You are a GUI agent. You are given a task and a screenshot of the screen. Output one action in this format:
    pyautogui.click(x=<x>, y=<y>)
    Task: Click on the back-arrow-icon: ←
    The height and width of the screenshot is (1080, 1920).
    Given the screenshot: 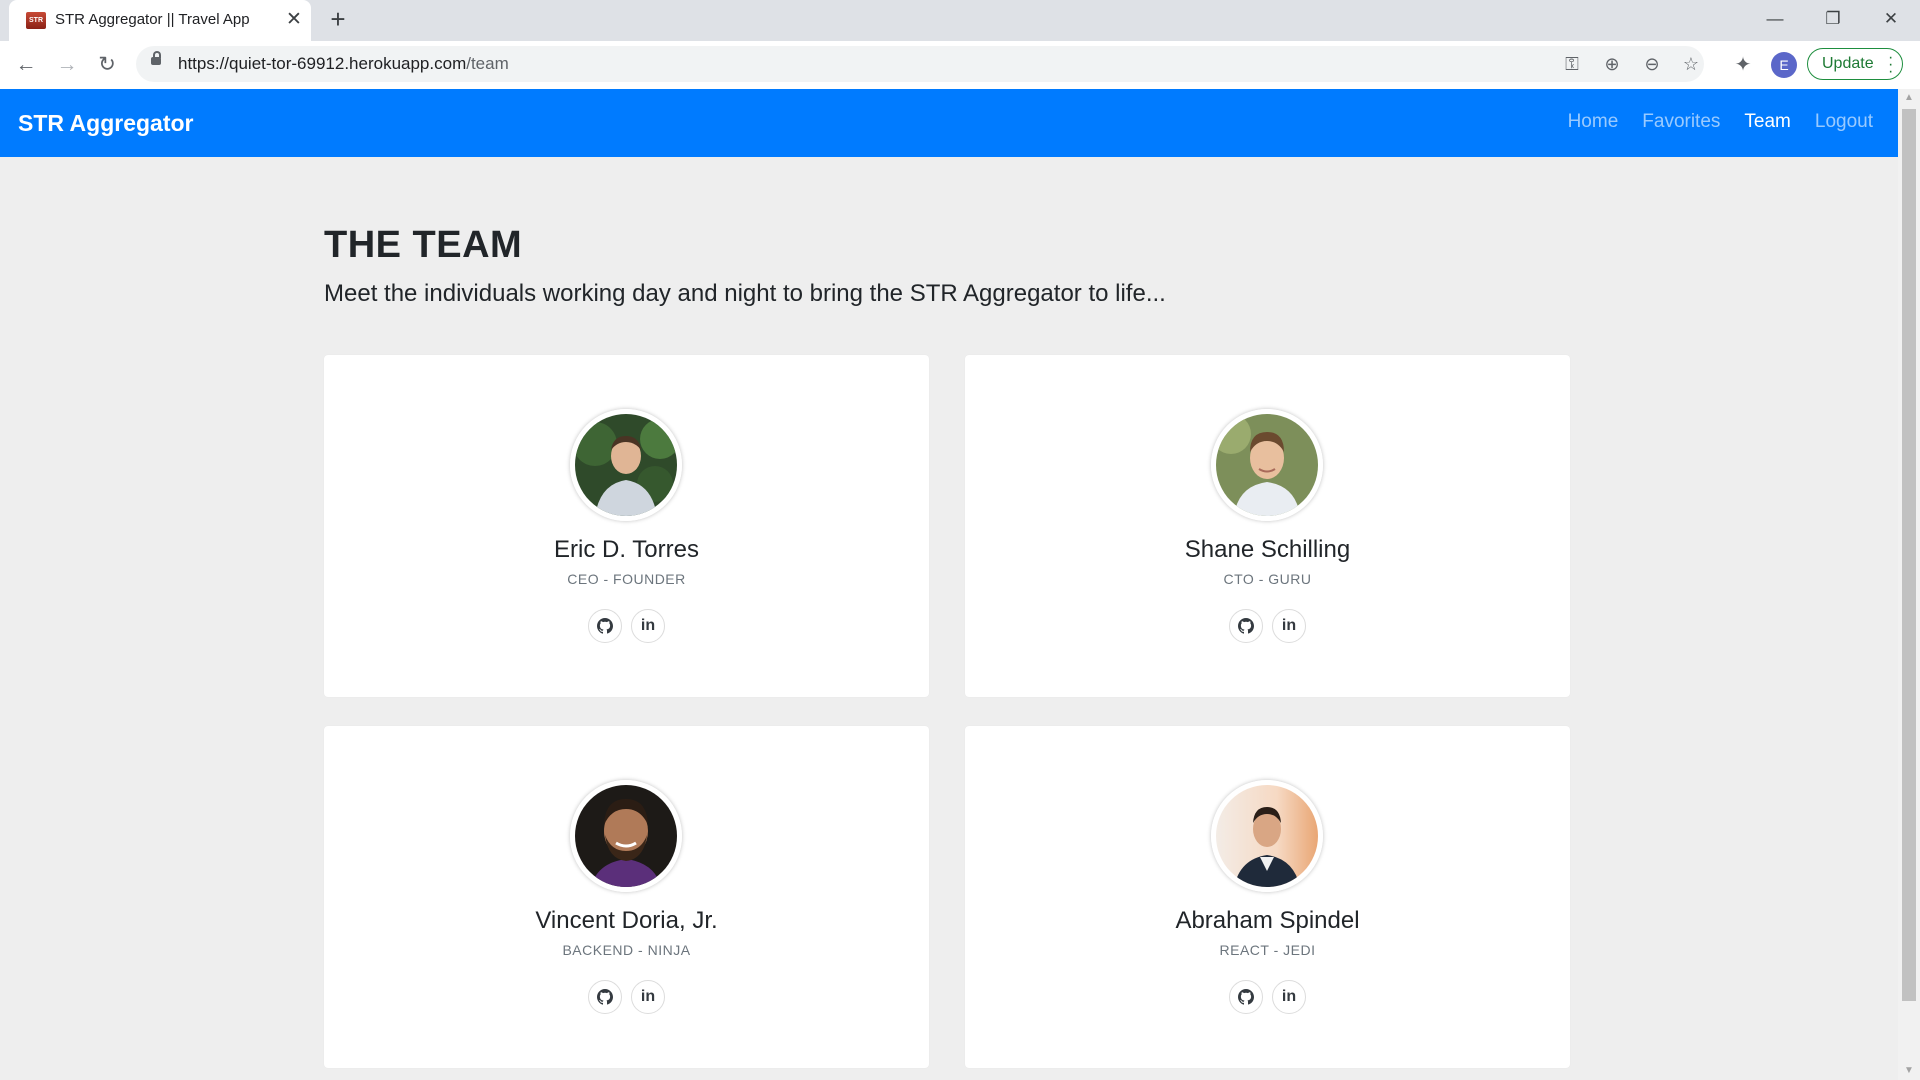 What is the action you would take?
    pyautogui.click(x=26, y=65)
    